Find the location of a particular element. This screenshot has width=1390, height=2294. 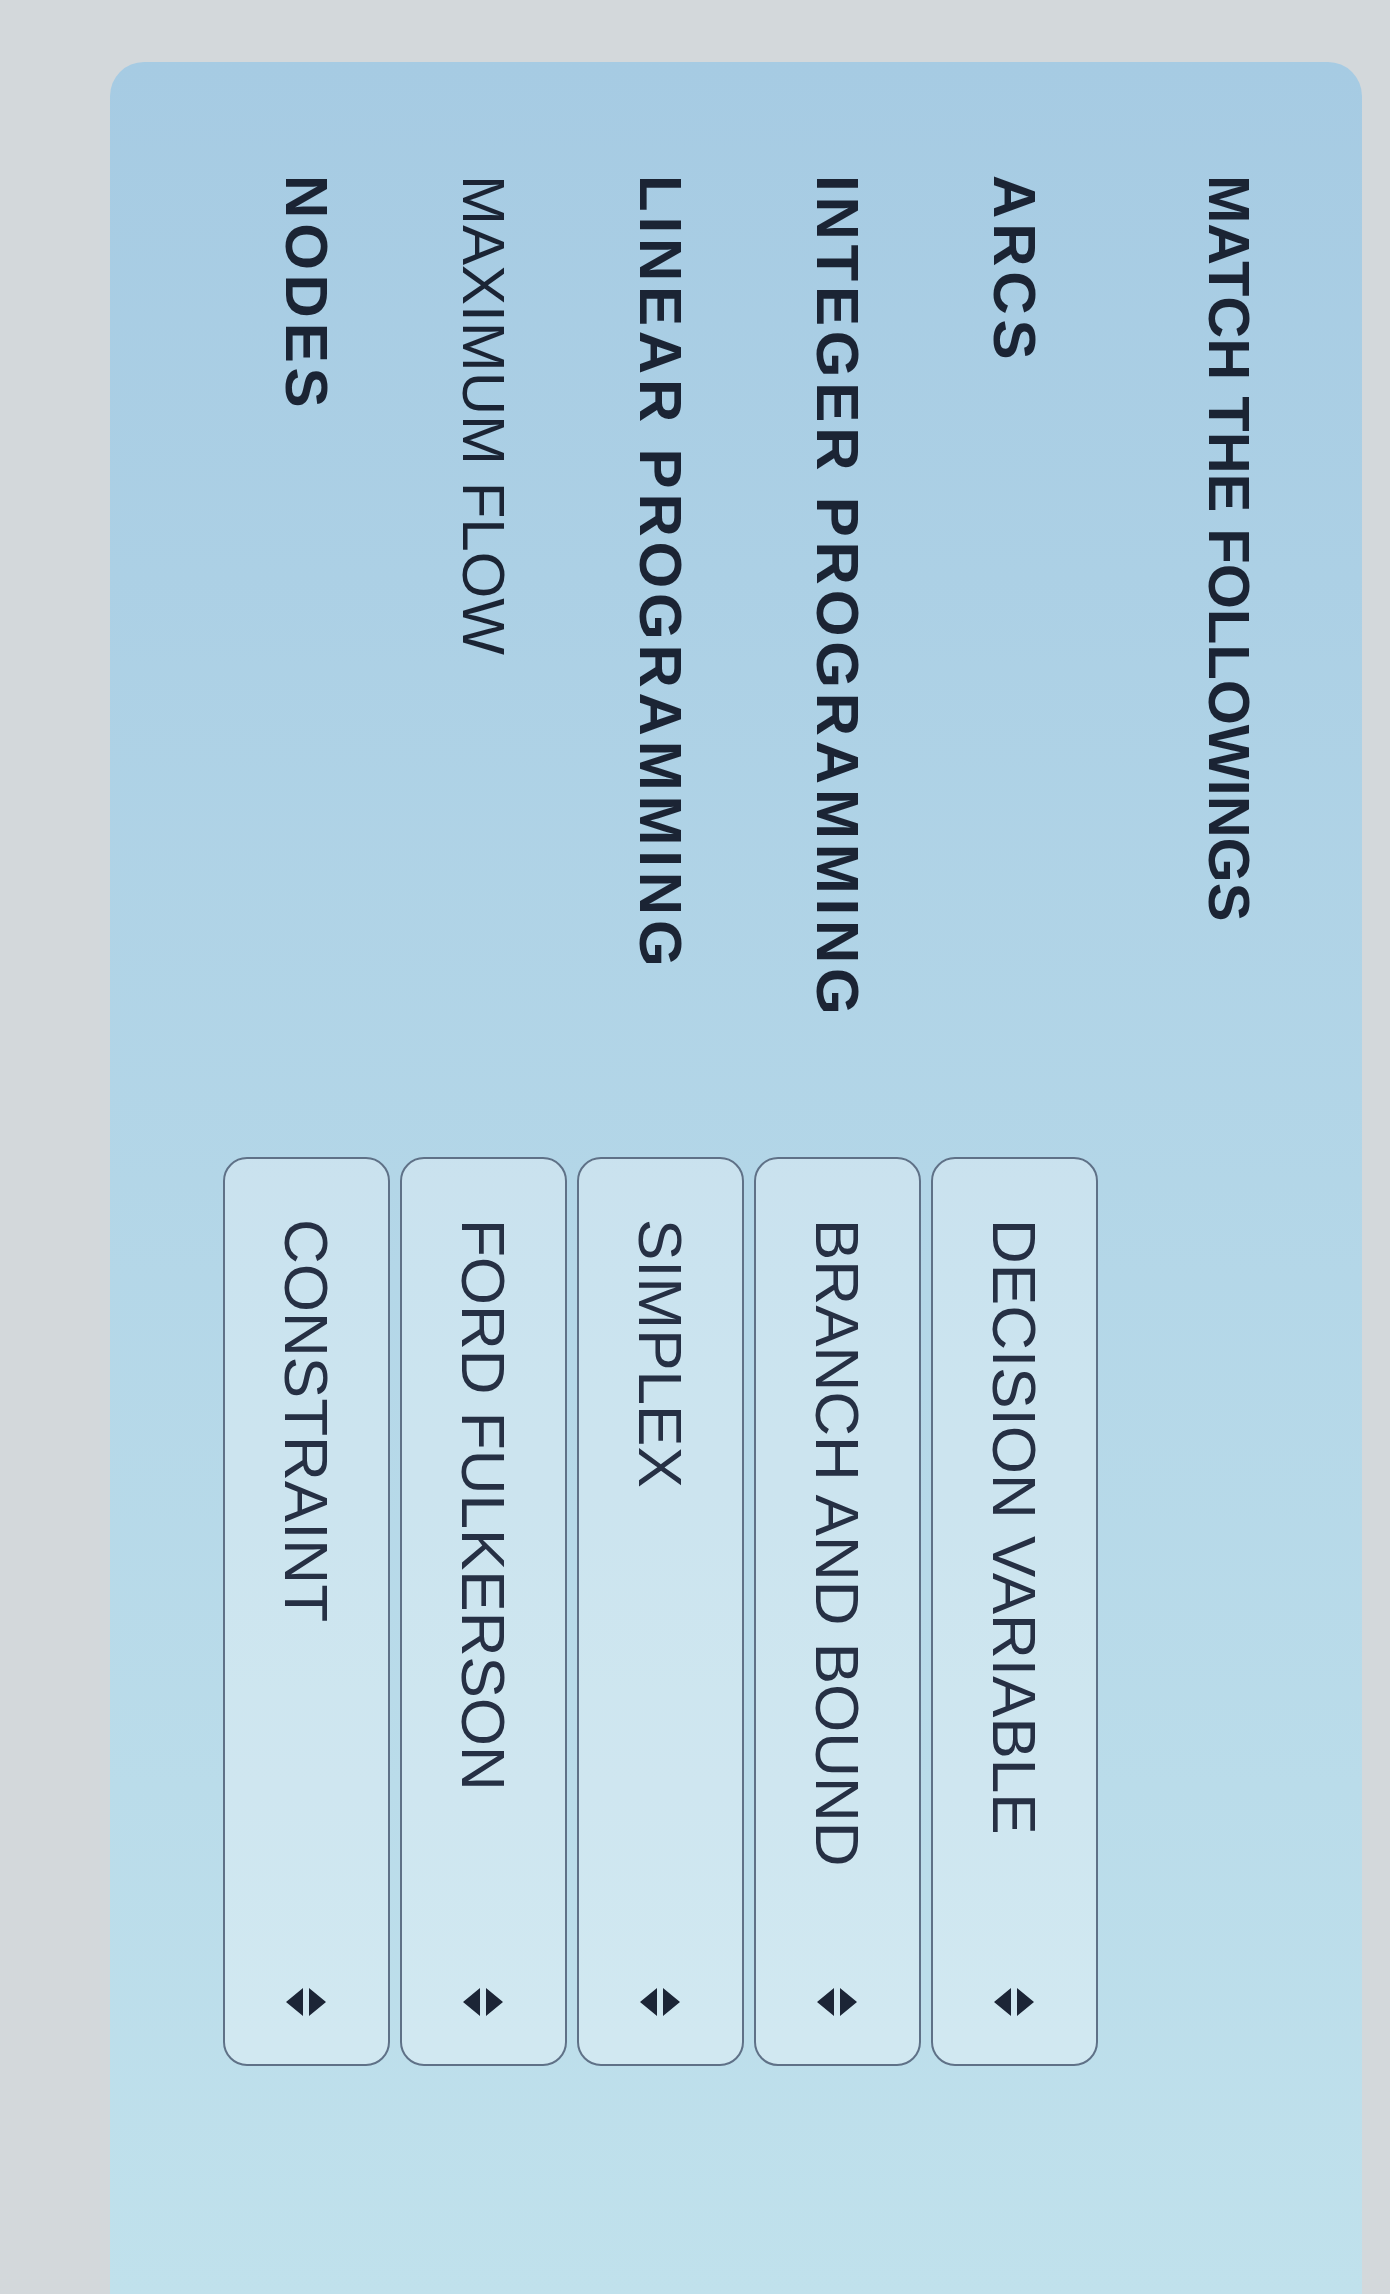

term-label: MAXIMUM FLOW is located at coordinates (484, 415).